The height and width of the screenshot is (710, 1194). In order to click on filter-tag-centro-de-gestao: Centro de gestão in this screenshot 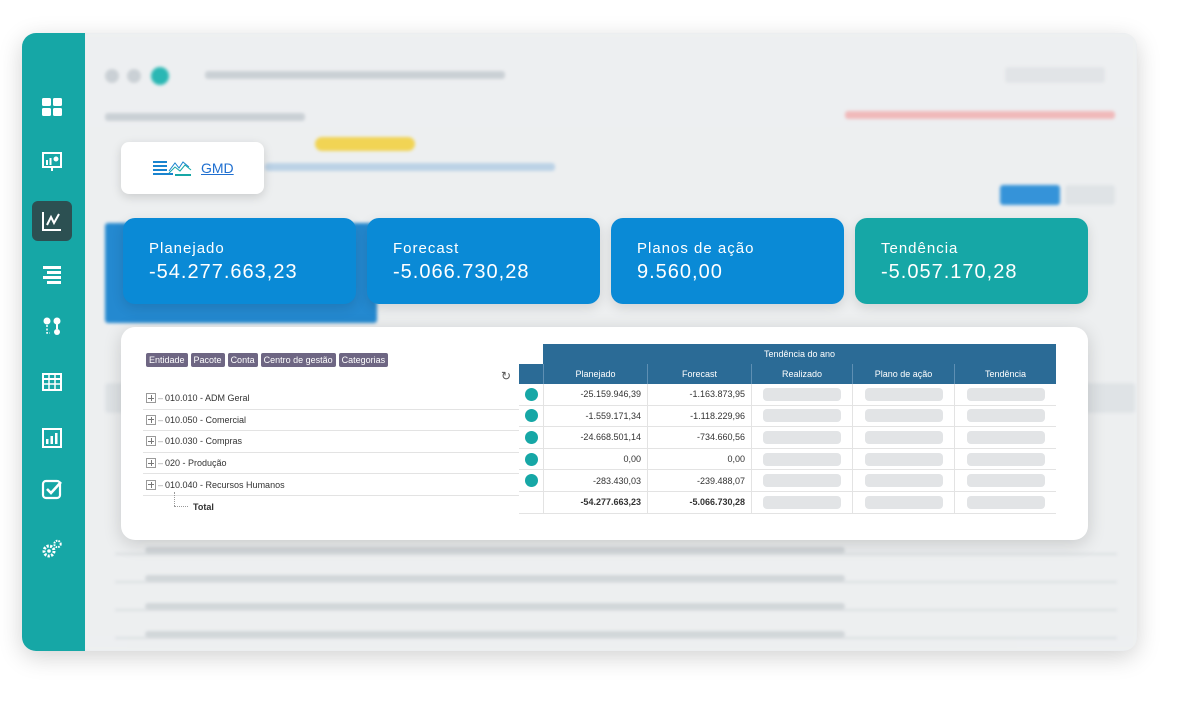, I will do `click(298, 360)`.